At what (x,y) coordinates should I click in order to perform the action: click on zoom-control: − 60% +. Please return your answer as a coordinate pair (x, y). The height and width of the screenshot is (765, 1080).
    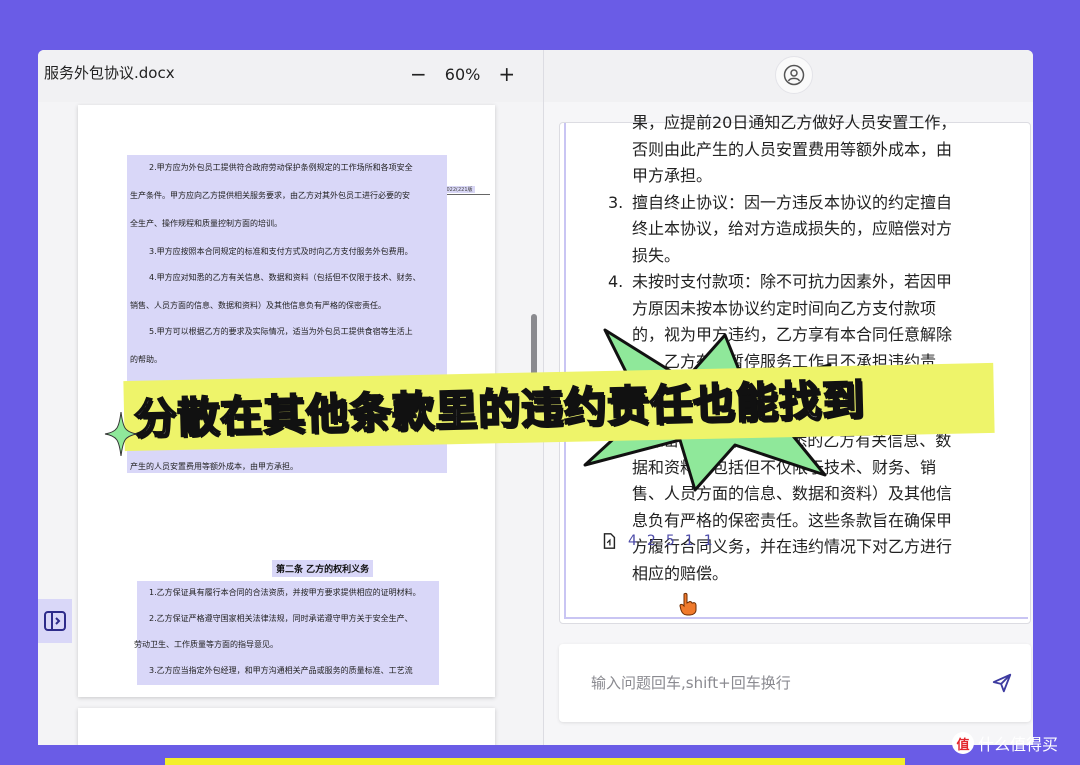
    Looking at the image, I should click on (462, 74).